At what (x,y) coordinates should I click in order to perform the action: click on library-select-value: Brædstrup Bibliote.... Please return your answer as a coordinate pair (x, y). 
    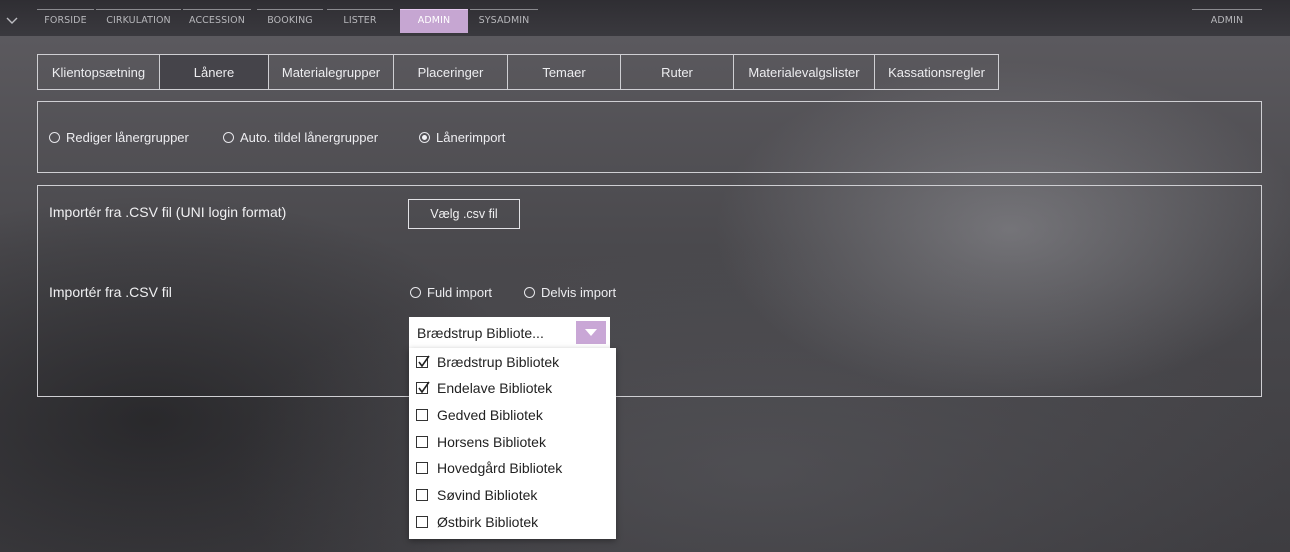
    Looking at the image, I should click on (480, 333).